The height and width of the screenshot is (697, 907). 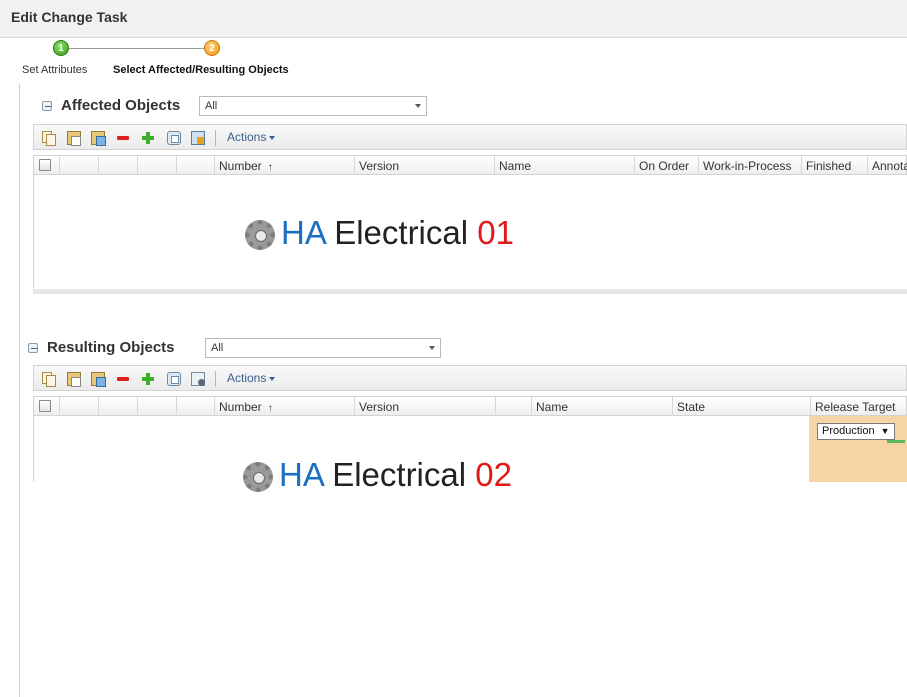 I want to click on release-target-cell: Production ▼, so click(x=858, y=449).